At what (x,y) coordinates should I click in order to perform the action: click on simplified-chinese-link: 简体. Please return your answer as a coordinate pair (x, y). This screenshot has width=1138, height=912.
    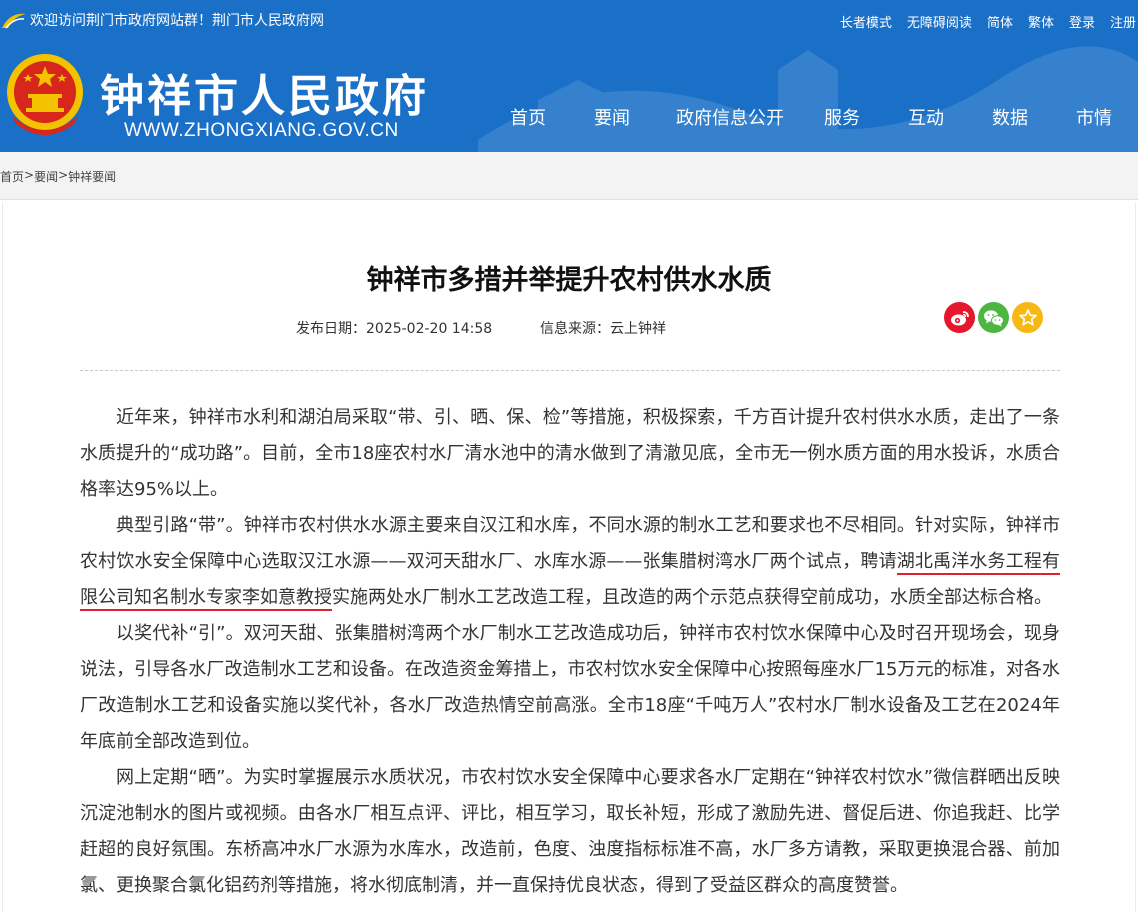
    Looking at the image, I should click on (1000, 21).